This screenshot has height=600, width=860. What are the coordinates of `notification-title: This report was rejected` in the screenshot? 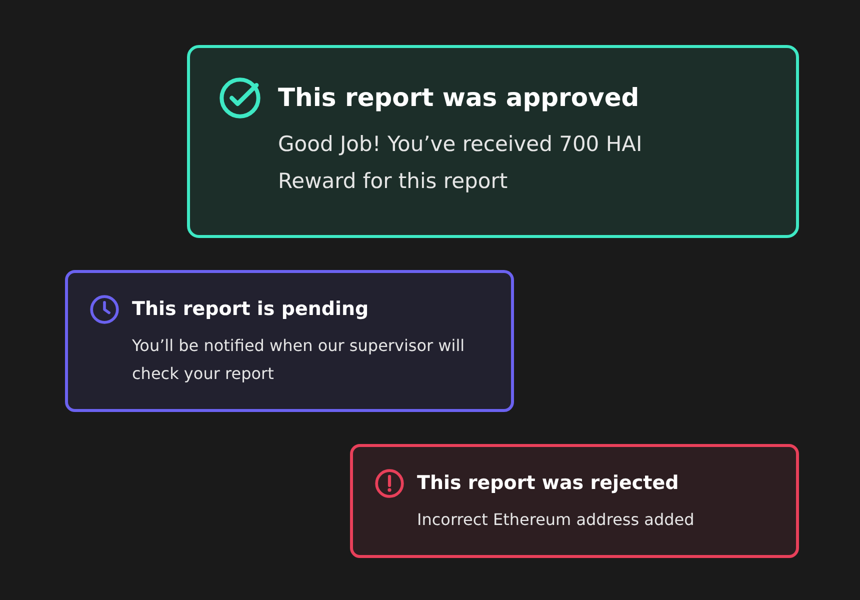 It's located at (548, 483).